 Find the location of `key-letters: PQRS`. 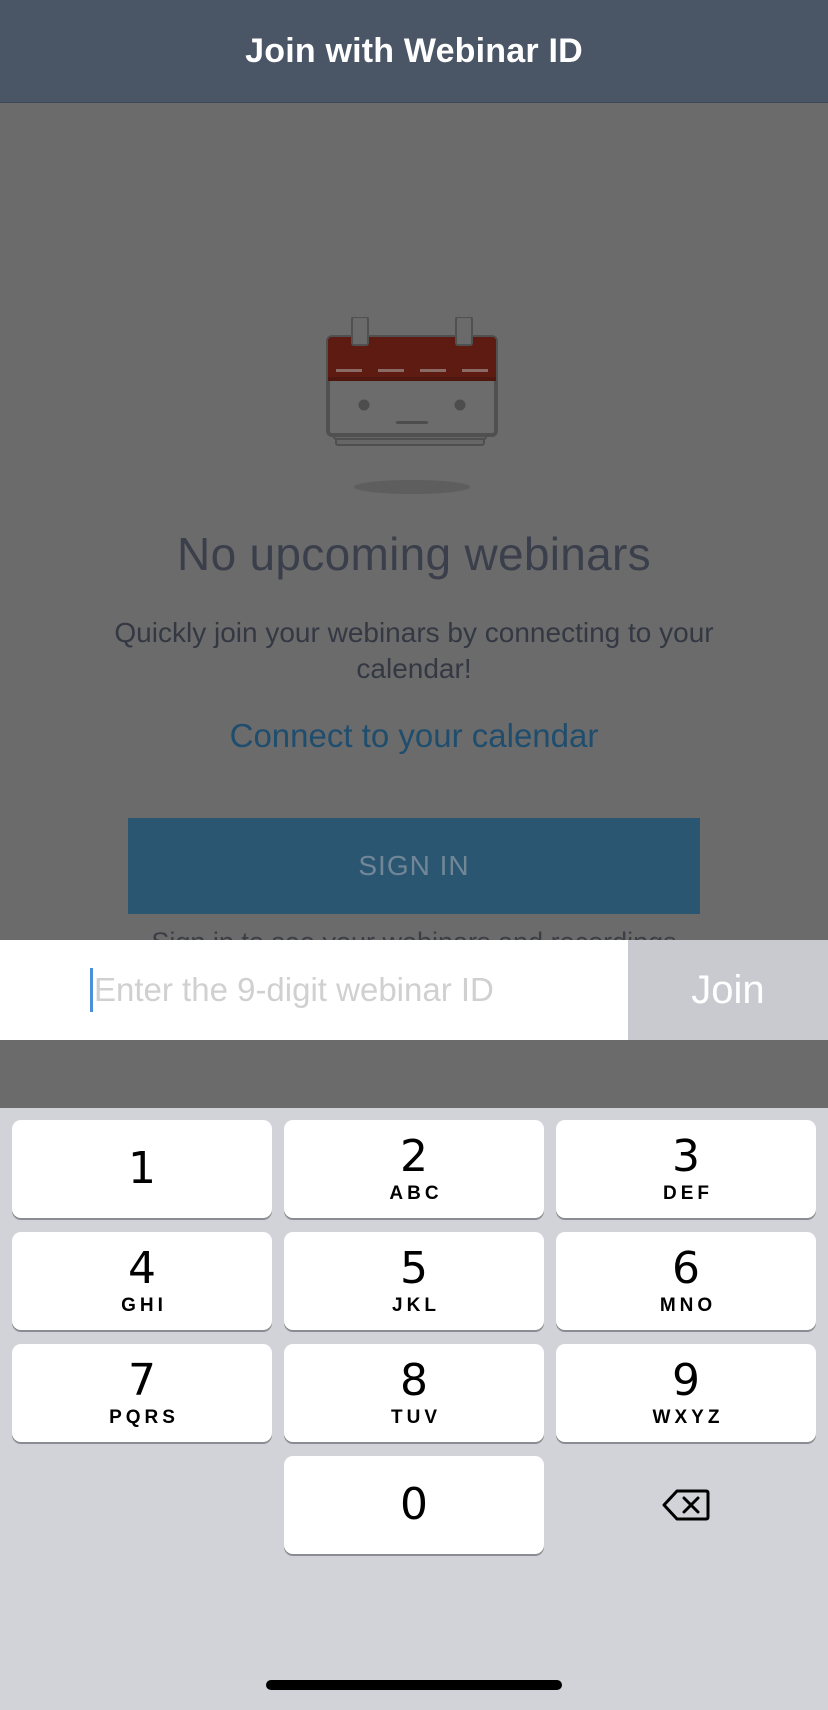

key-letters: PQRS is located at coordinates (144, 1417).